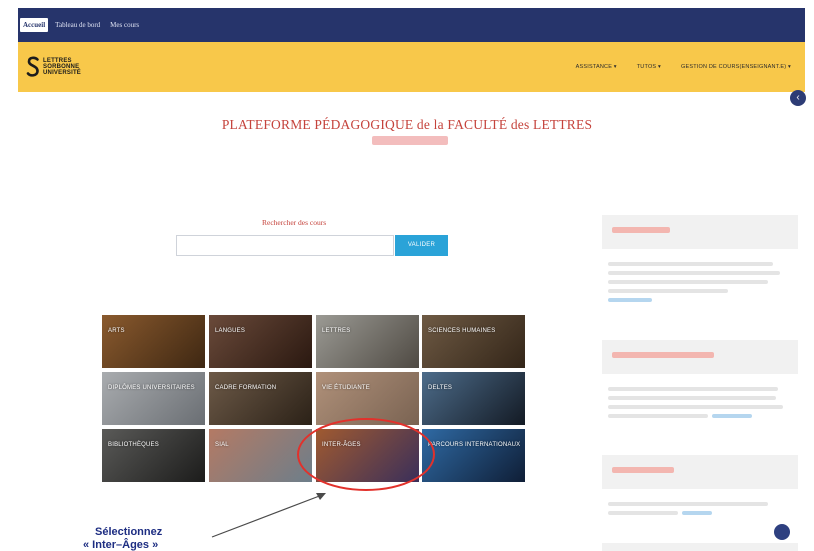 The height and width of the screenshot is (551, 814). What do you see at coordinates (462, 331) in the screenshot?
I see `course-tile-label: SCIENCES HUMAINES` at bounding box center [462, 331].